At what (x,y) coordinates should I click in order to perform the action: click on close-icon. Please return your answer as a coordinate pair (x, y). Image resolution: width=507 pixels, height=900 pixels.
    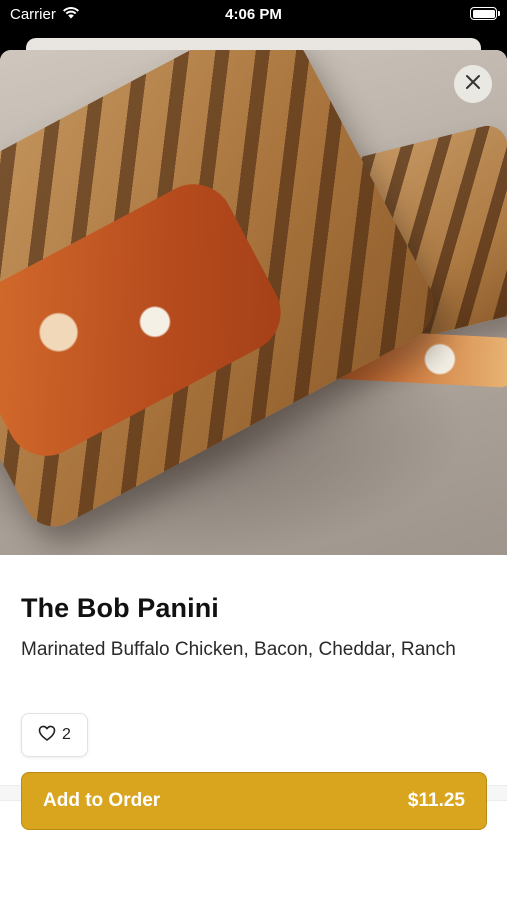
    Looking at the image, I should click on (473, 84).